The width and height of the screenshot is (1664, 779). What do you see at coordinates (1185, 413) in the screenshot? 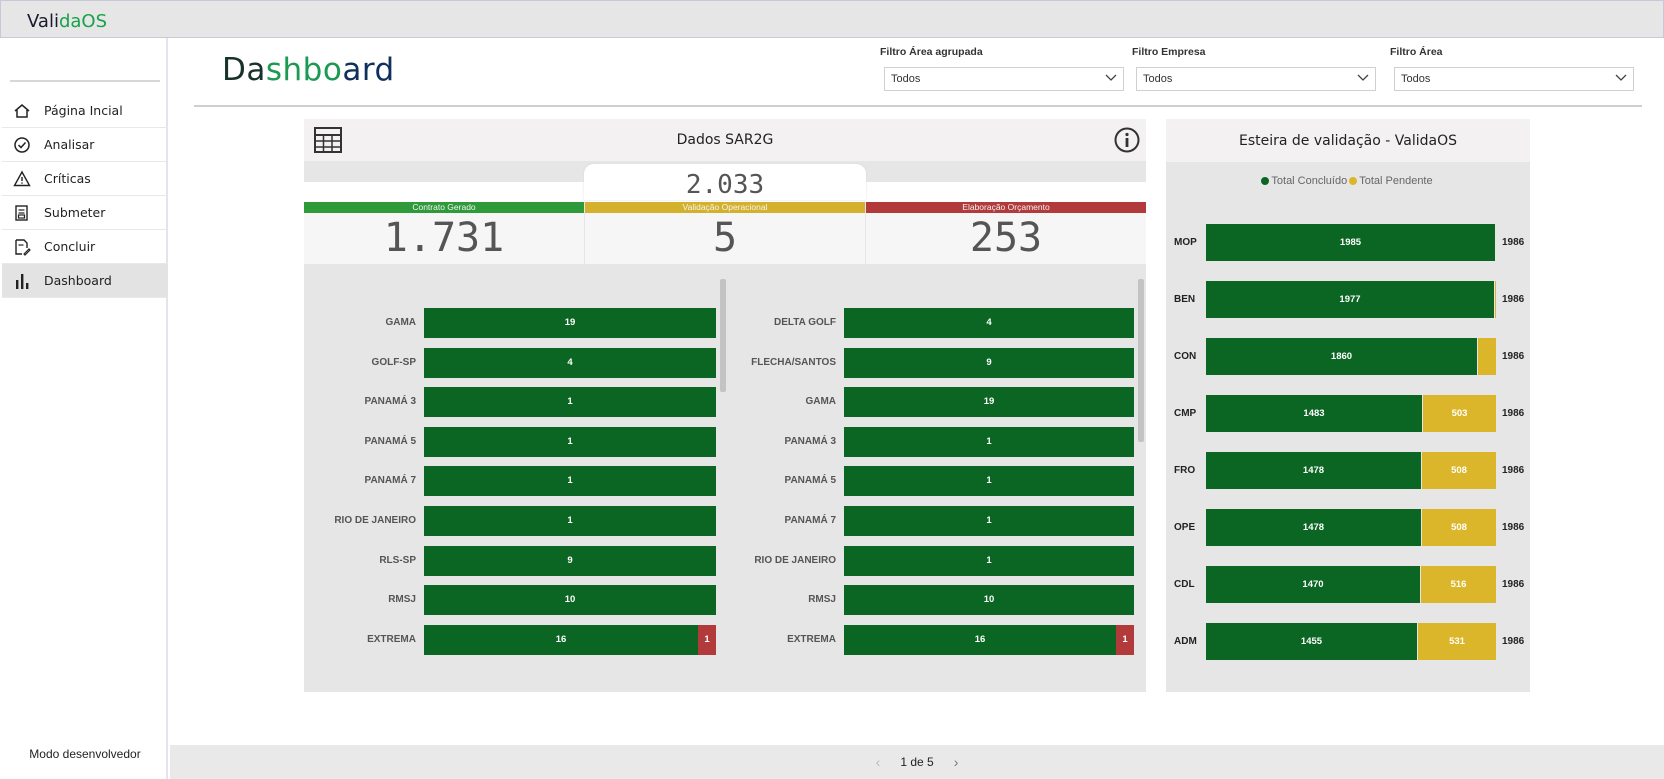
I see `esteira-category-label: CMP` at bounding box center [1185, 413].